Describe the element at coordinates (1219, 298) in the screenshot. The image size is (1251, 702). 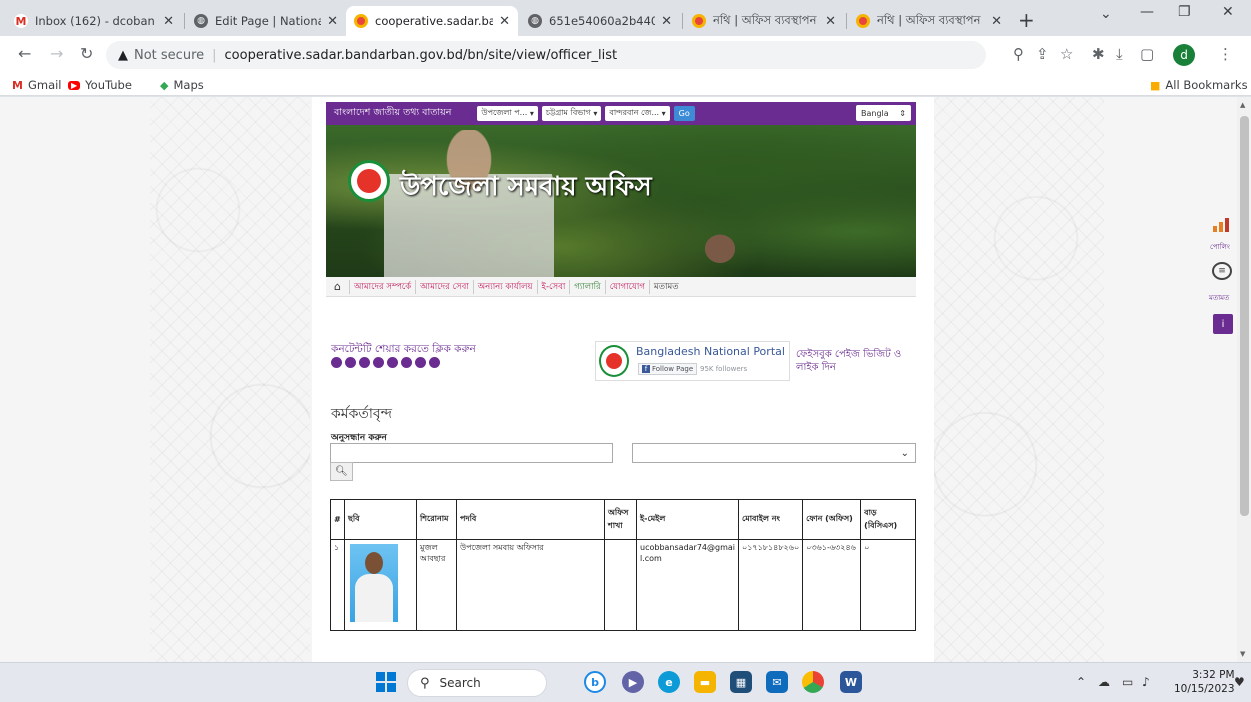
I see `opinion-label: মতামত` at that location.